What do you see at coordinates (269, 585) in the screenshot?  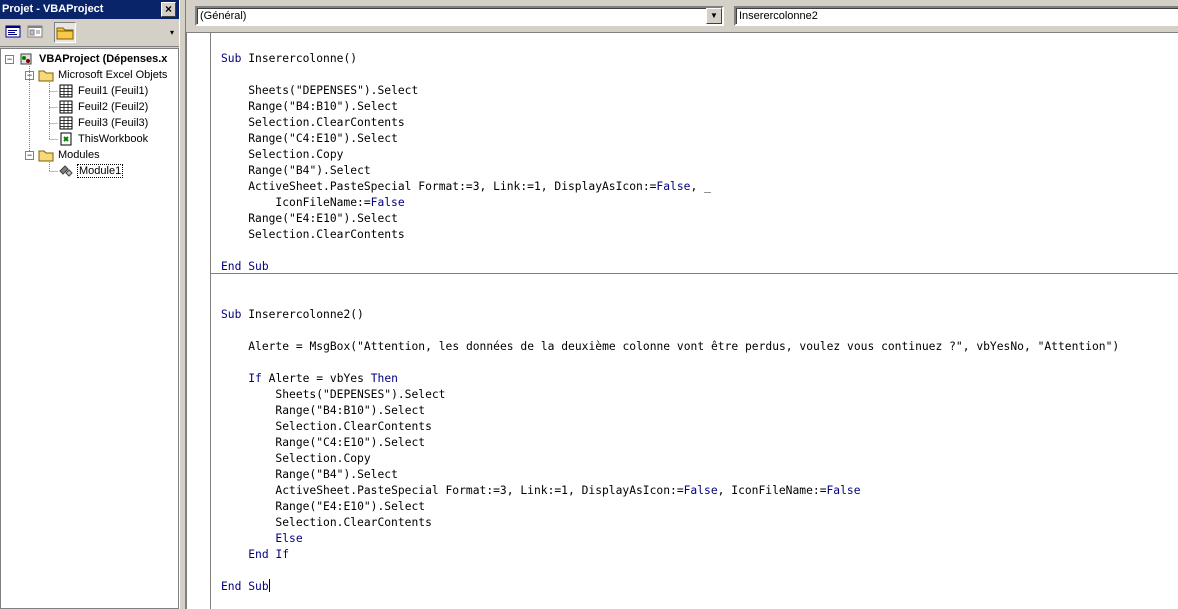 I see `text-caret` at bounding box center [269, 585].